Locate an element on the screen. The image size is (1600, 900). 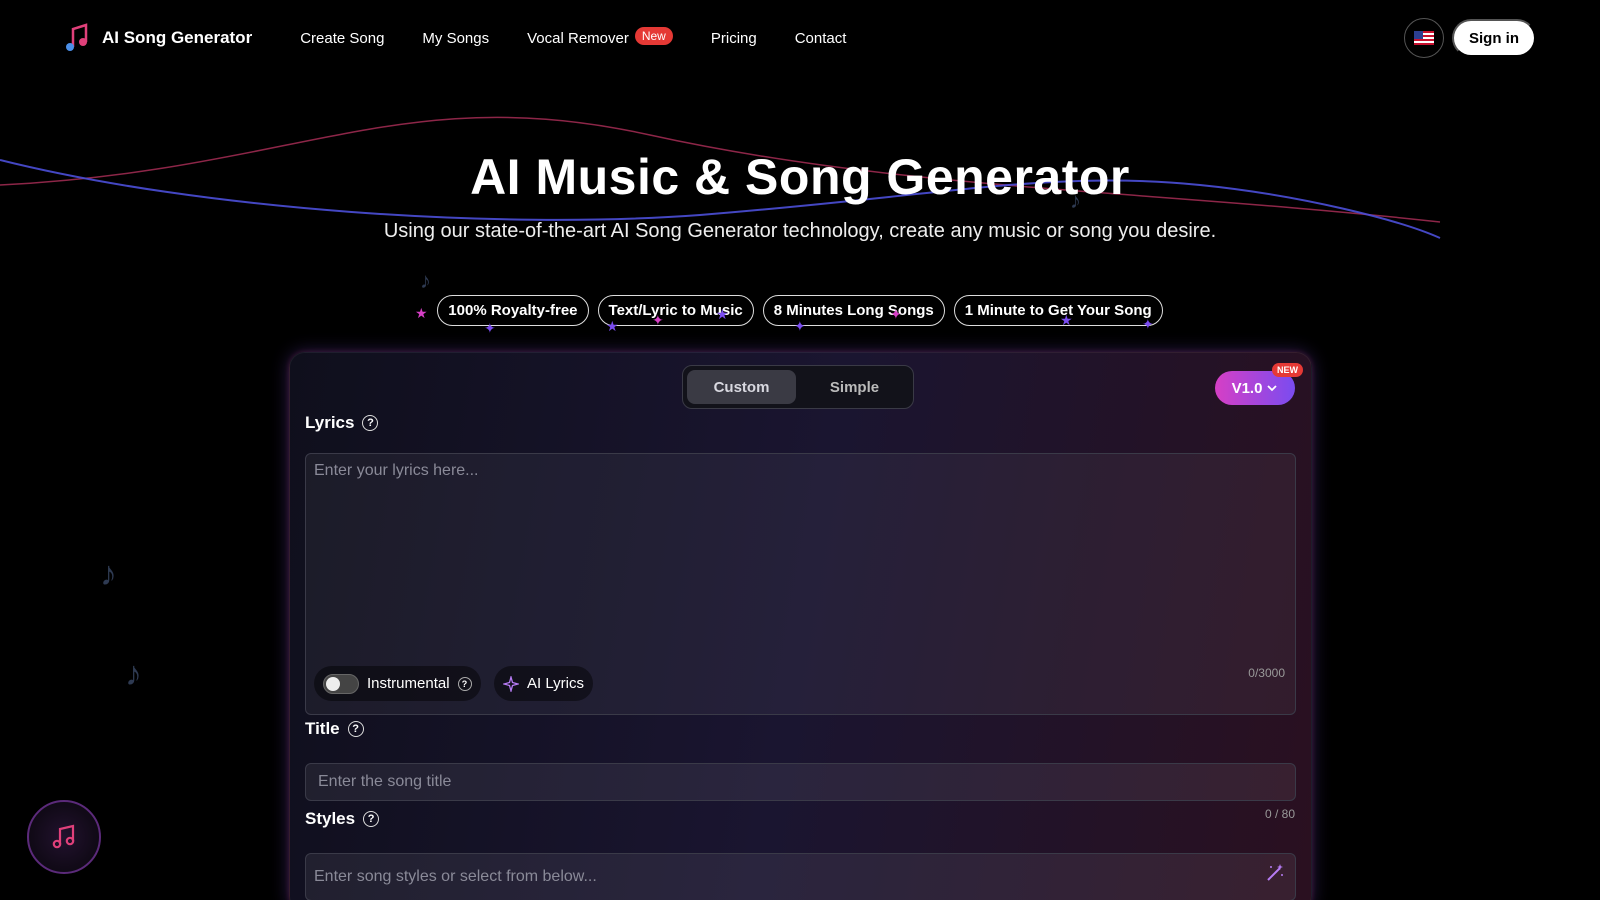
title-counter: 0 / 80 is located at coordinates (1279, 814).